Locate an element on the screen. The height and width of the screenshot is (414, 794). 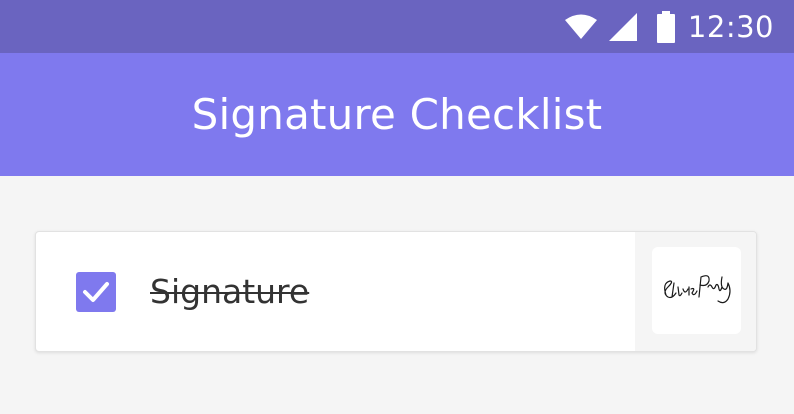
page-title: Signature Checklist is located at coordinates (397, 114).